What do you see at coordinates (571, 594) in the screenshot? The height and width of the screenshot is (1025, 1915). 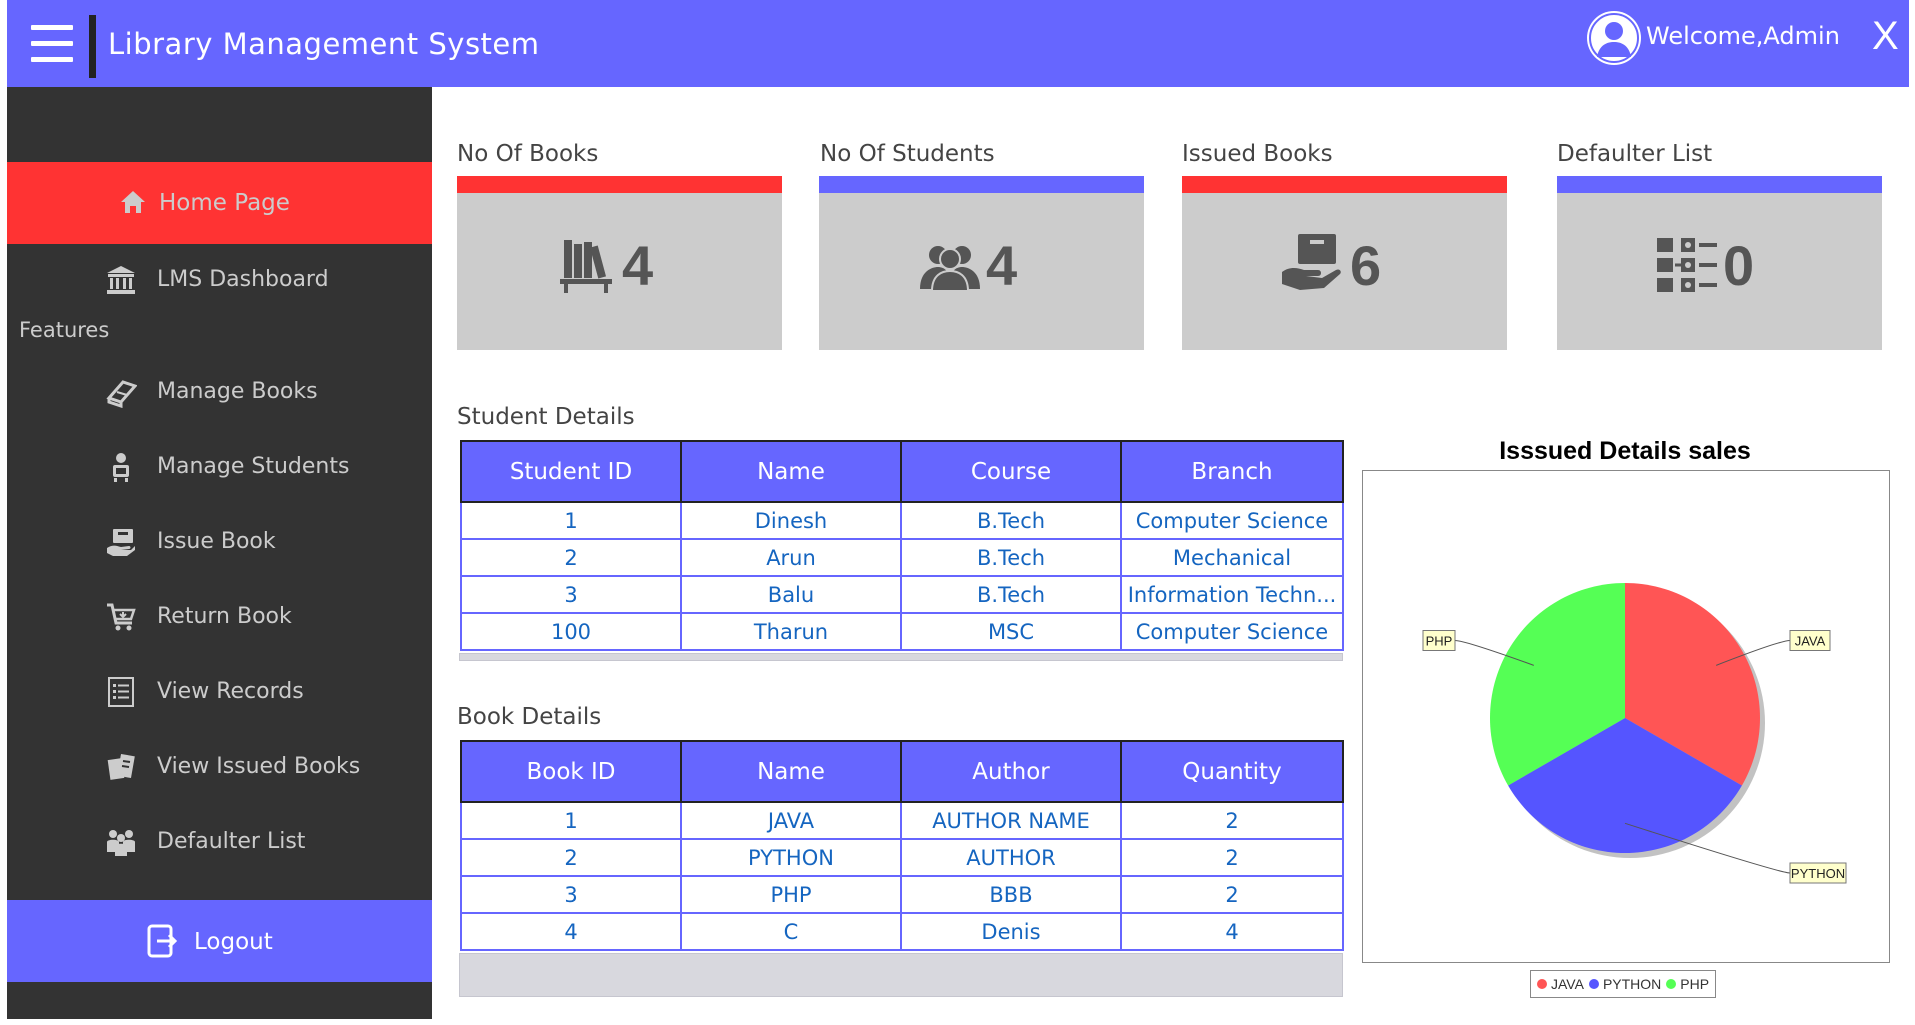 I see `table-cell: 3` at bounding box center [571, 594].